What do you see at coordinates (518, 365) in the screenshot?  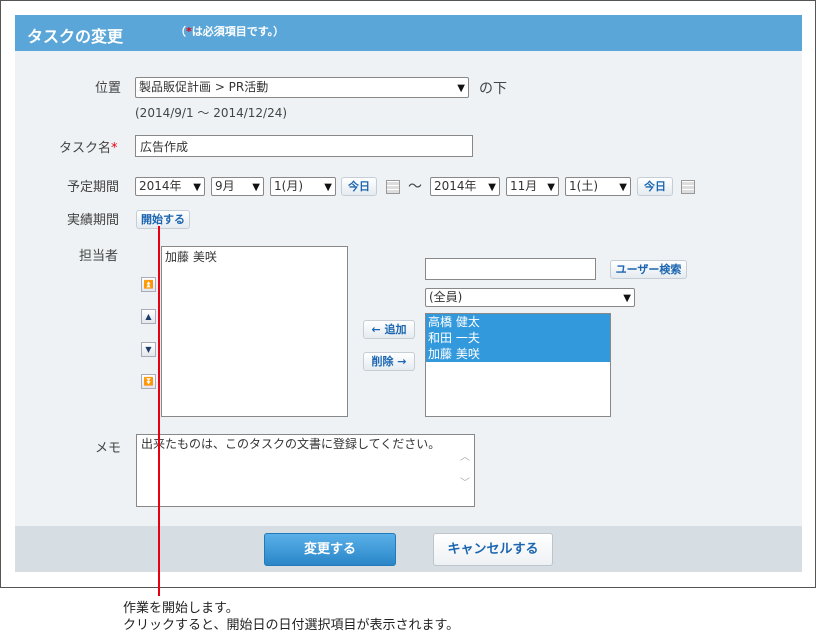 I see `candidate-users-list: 高橋 健太 和田 一夫 加藤 美咲` at bounding box center [518, 365].